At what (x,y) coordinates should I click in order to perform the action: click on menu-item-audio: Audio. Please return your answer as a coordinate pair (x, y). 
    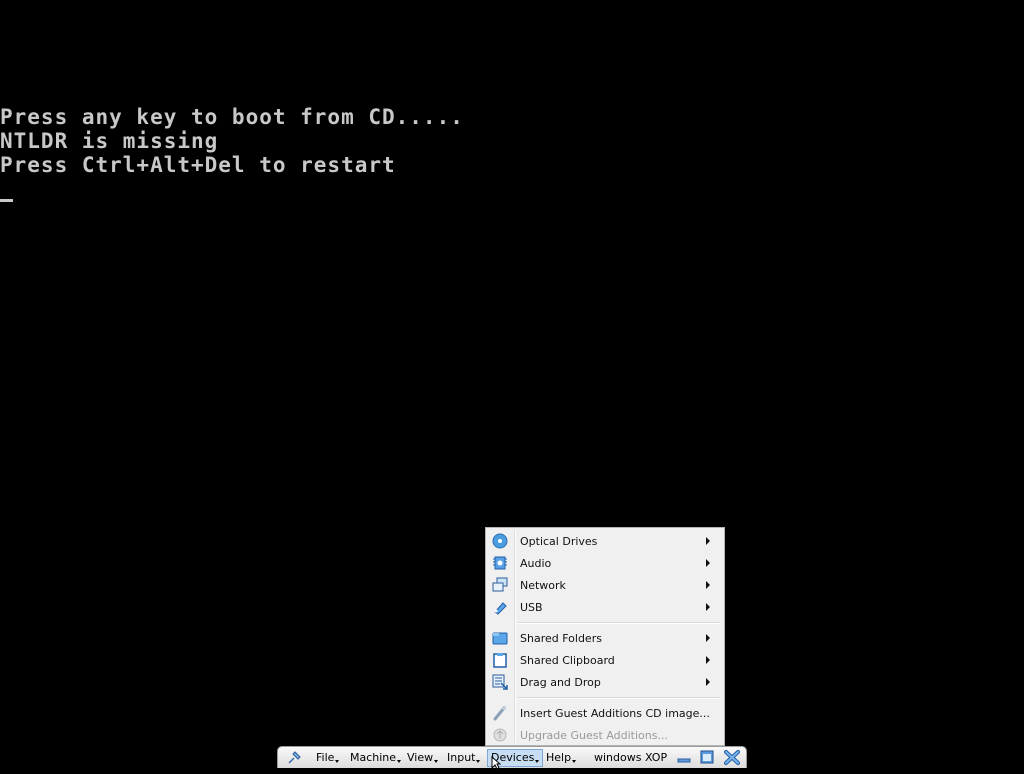
    Looking at the image, I should click on (605, 563).